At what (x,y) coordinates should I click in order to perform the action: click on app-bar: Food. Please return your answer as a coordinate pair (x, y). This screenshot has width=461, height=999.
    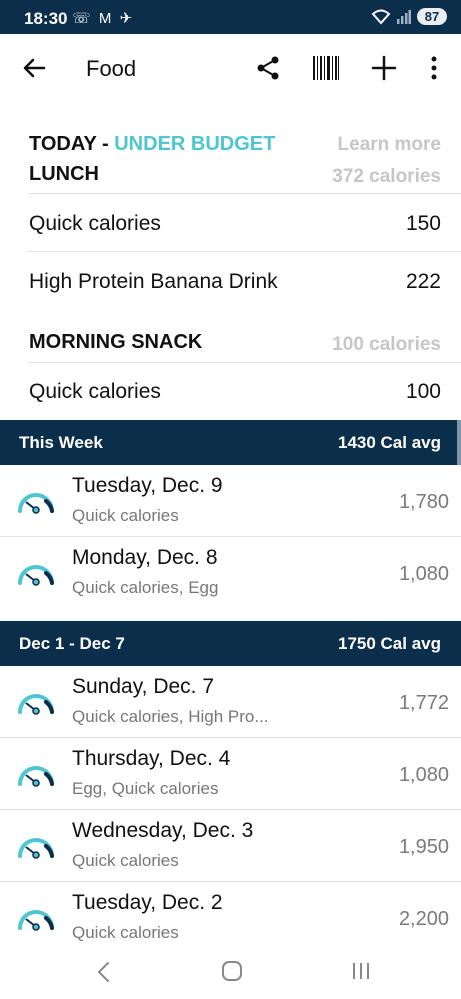
    Looking at the image, I should click on (230, 68).